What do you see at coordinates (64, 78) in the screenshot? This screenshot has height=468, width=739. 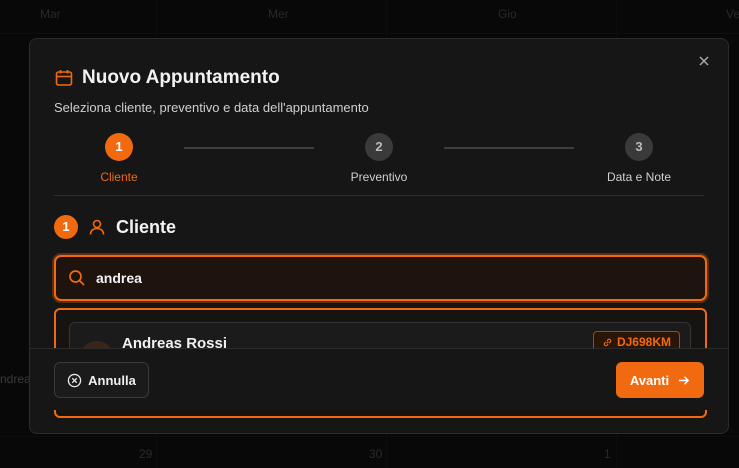 I see `calendar-icon` at bounding box center [64, 78].